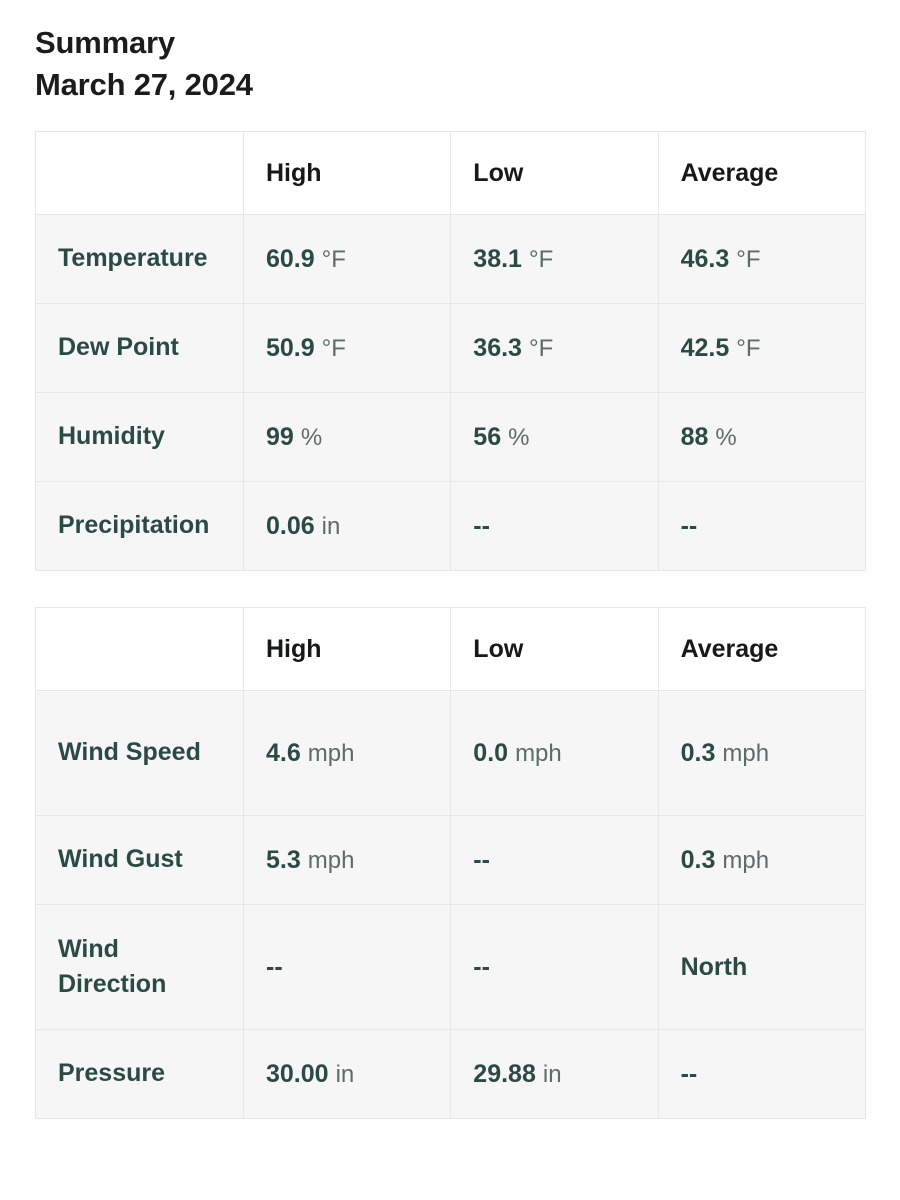 The height and width of the screenshot is (1200, 900). What do you see at coordinates (297, 1073) in the screenshot?
I see `value: 30.00` at bounding box center [297, 1073].